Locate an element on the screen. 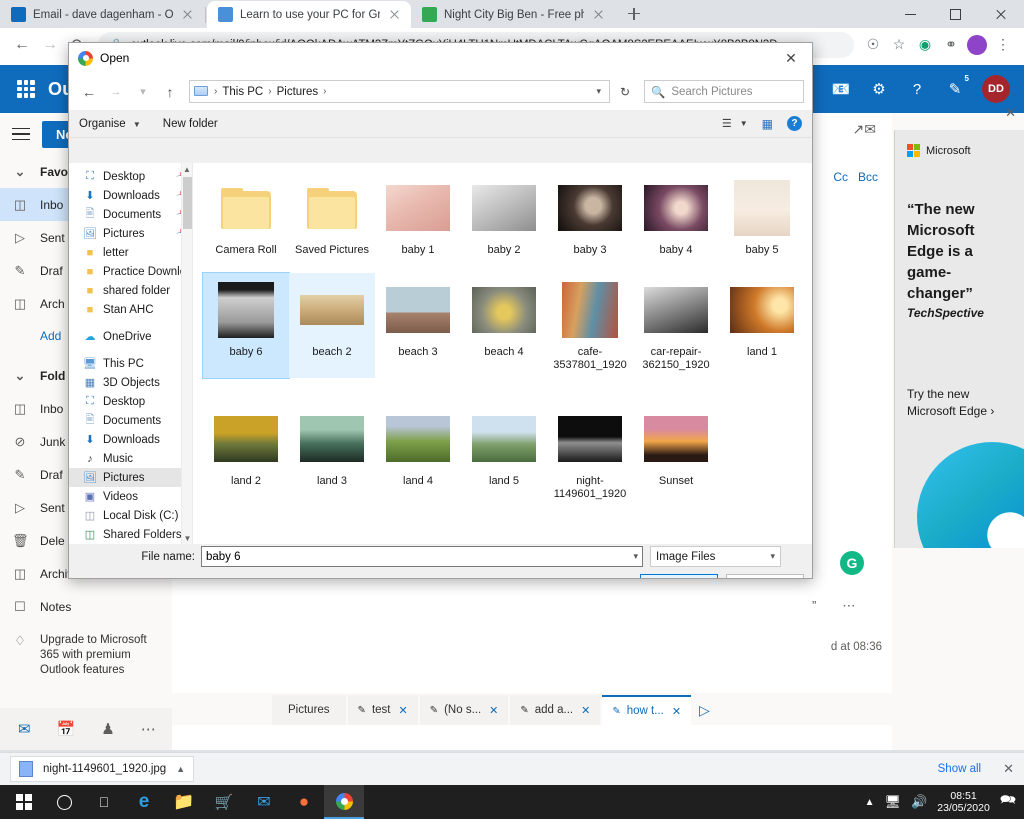 This screenshot has width=1024, height=819. task-view-icon: ⎕ is located at coordinates (104, 802).